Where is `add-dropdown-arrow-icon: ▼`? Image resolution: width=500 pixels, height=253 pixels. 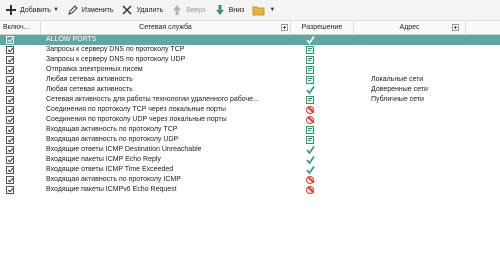 add-dropdown-arrow-icon: ▼ is located at coordinates (56, 10).